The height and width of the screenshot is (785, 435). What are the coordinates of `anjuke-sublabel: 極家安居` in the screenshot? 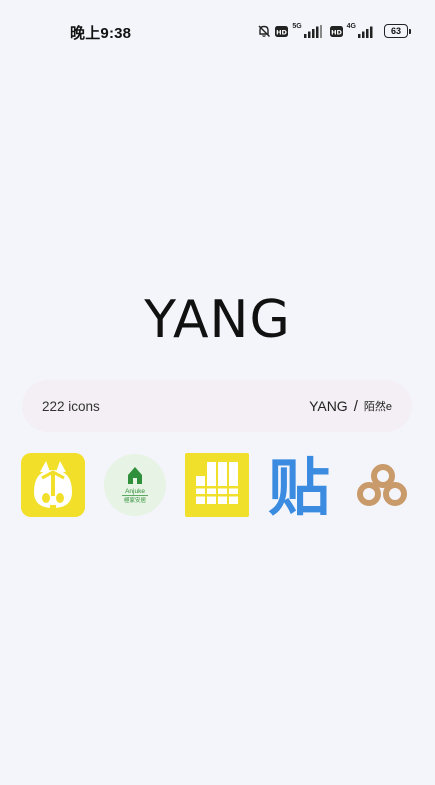 It's located at (135, 500).